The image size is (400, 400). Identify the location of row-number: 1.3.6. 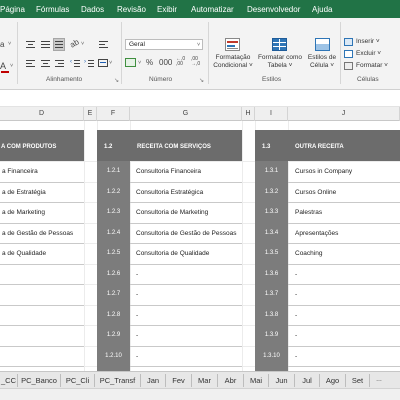
(271, 274).